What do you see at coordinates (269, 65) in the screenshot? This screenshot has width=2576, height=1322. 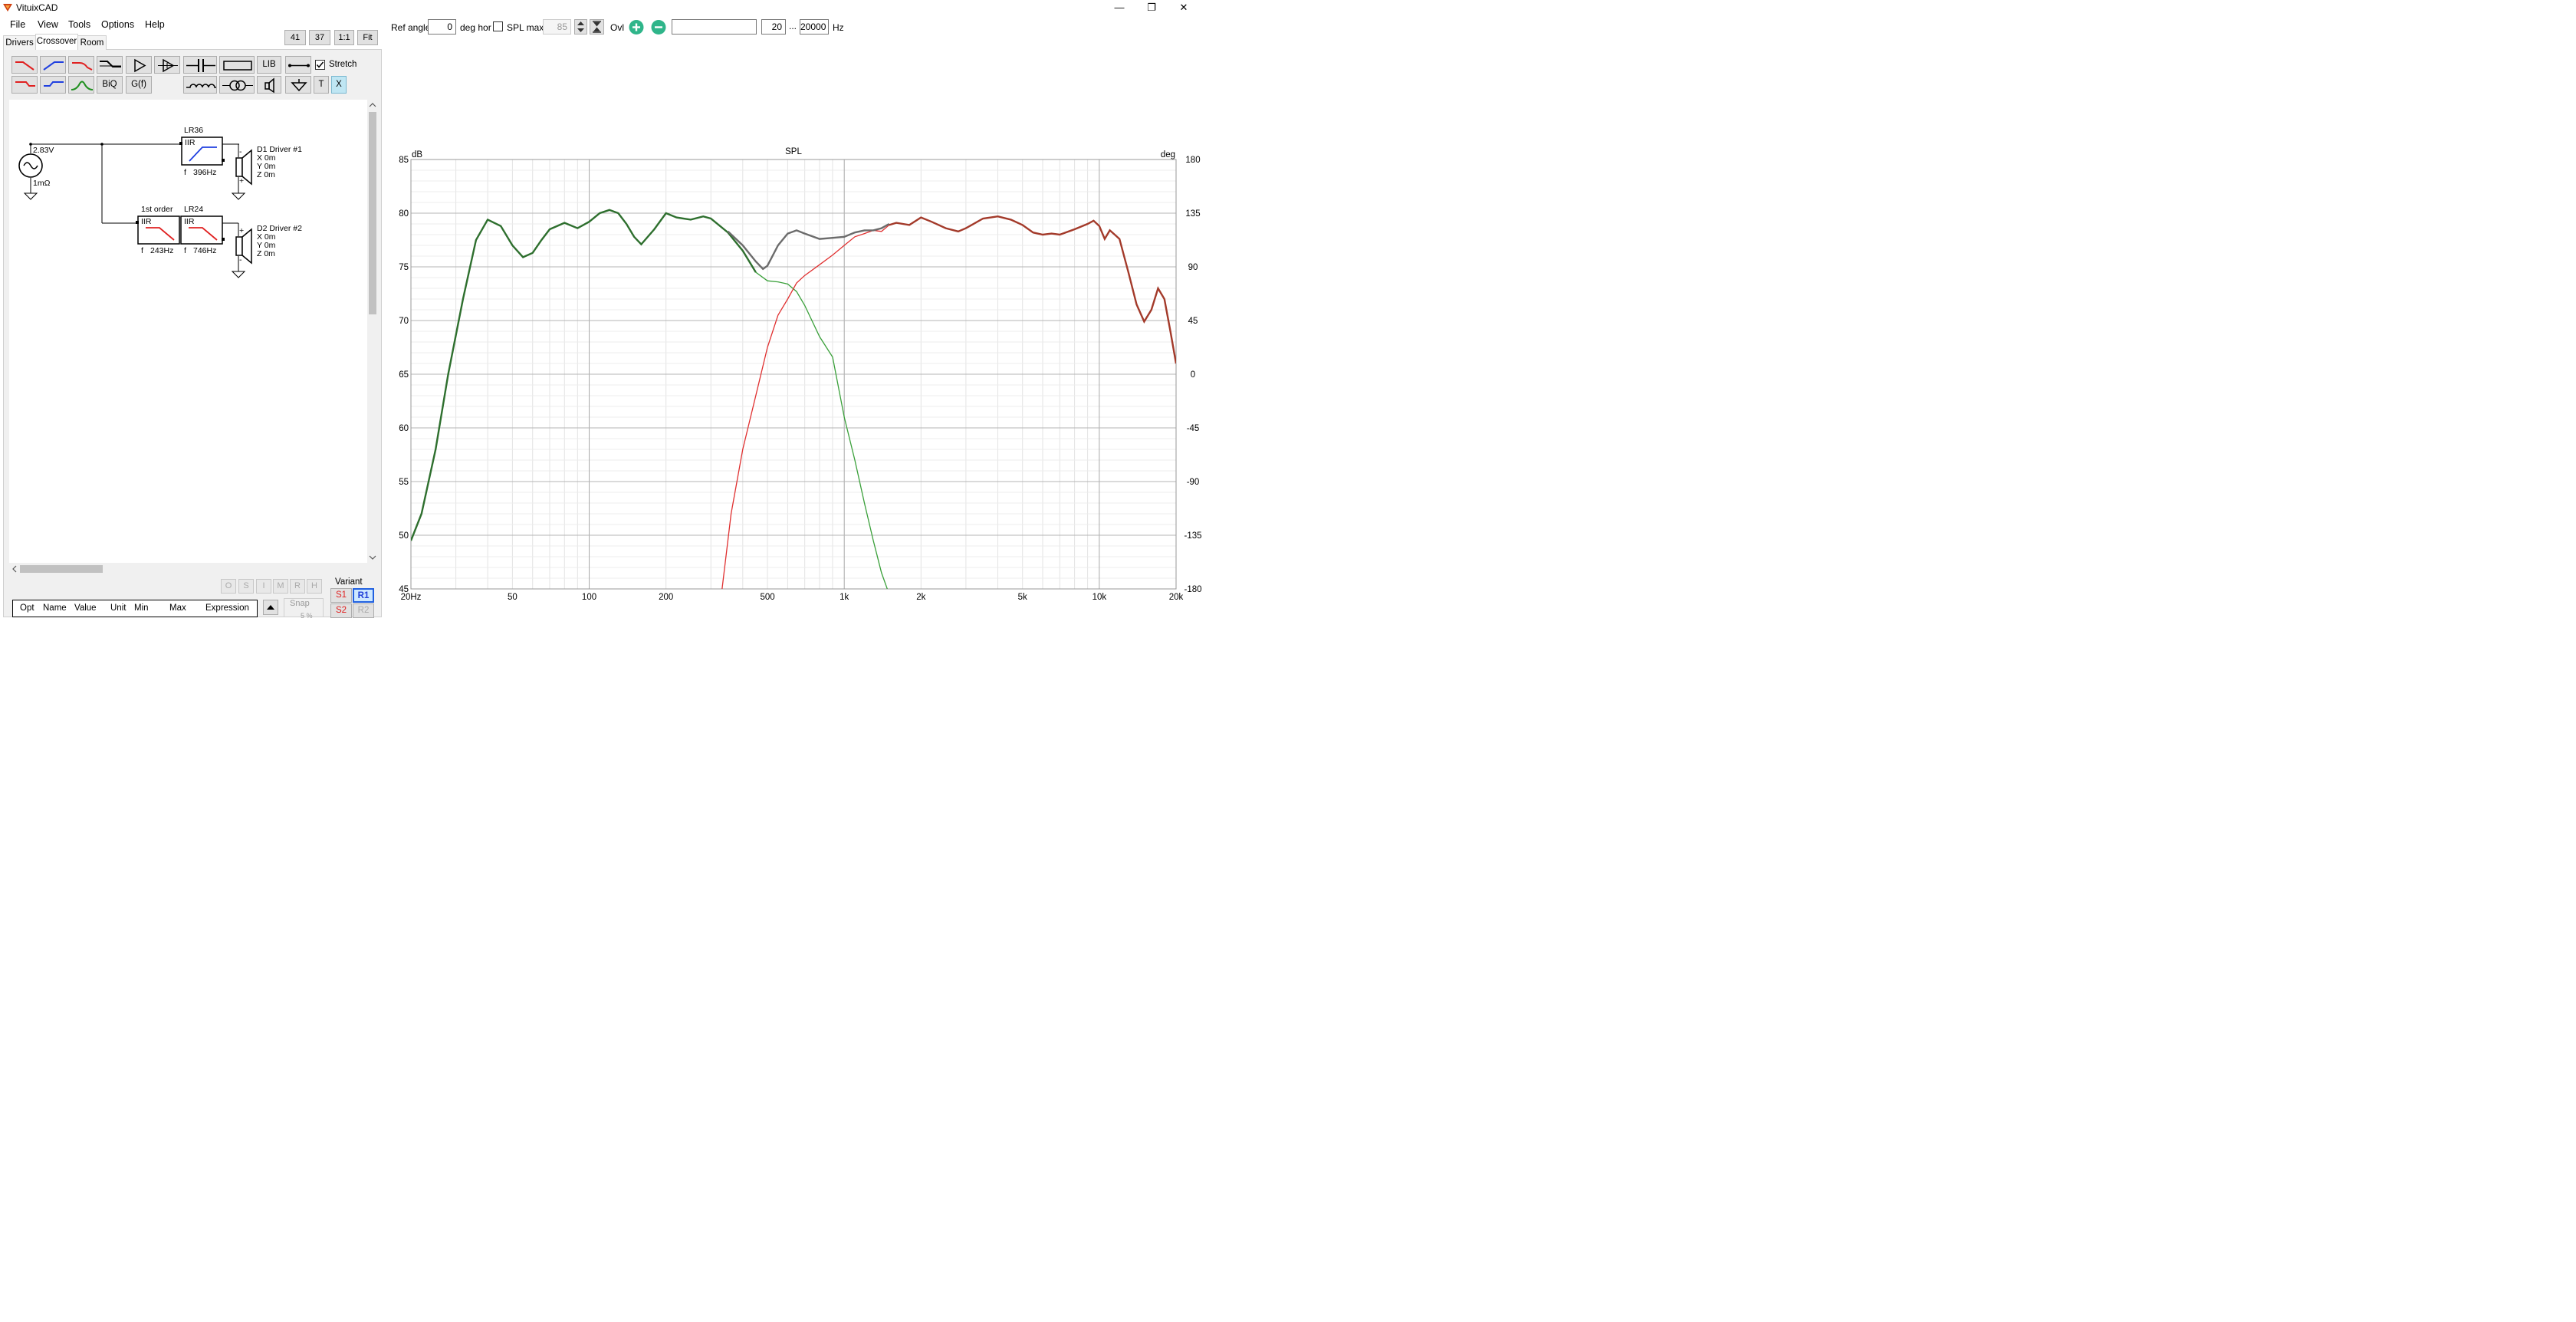 I see `library-button: LIB` at bounding box center [269, 65].